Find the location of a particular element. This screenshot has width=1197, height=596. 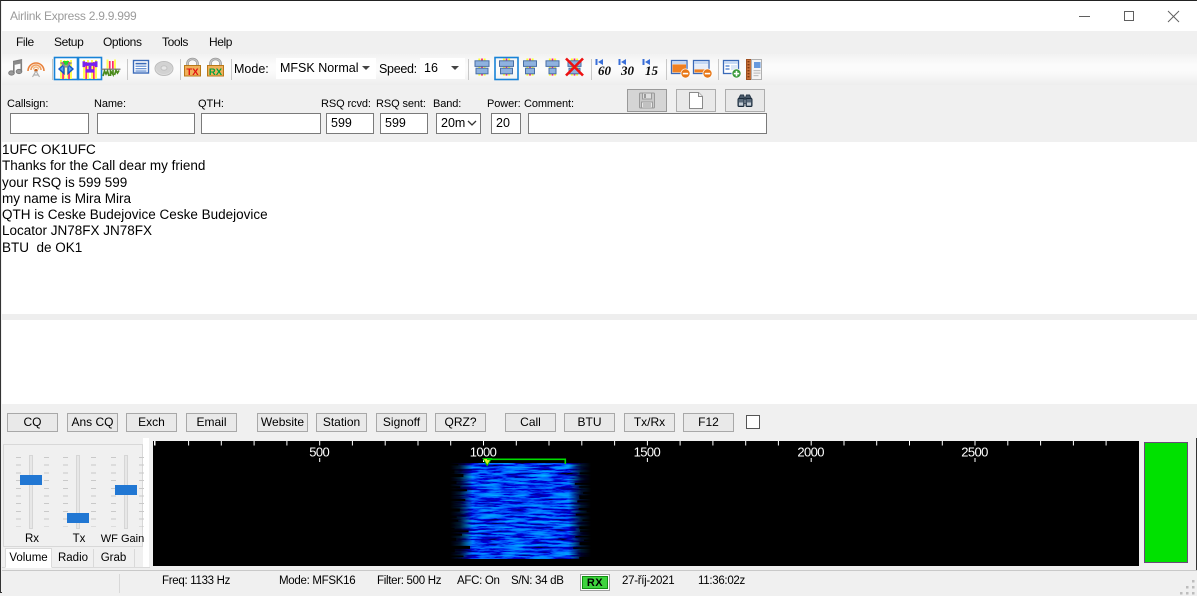

svg-text: 2500 is located at coordinates (974, 452).